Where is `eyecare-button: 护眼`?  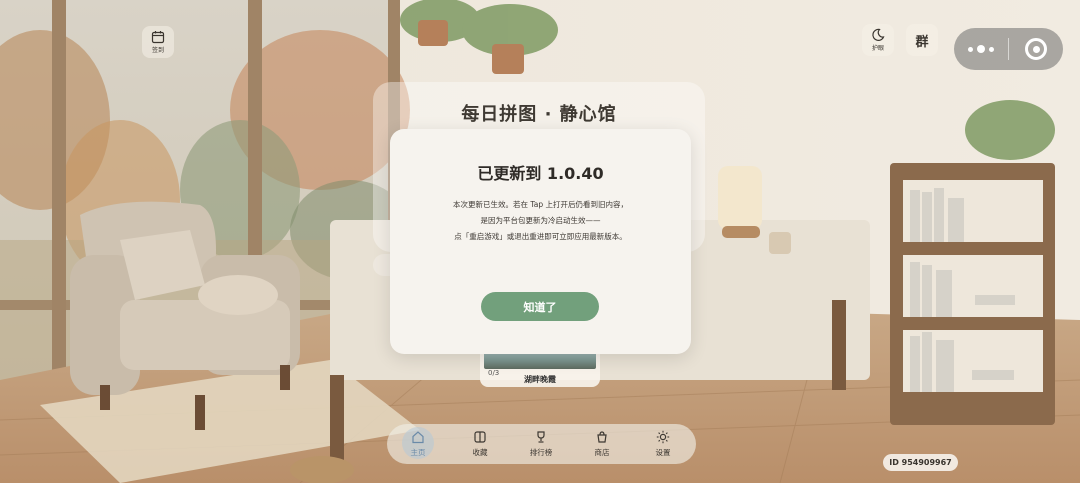 eyecare-button: 护眼 is located at coordinates (878, 40).